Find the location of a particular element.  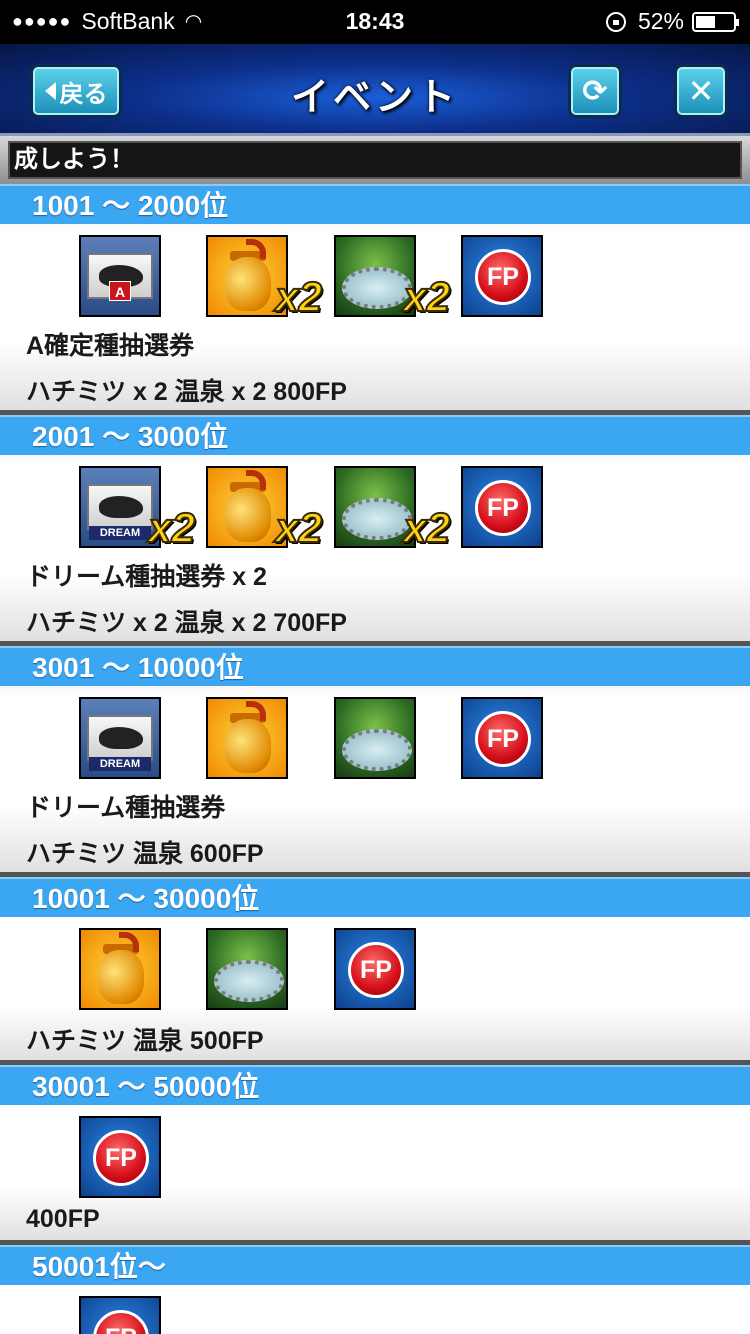

reward-description: A確定種抽選券 is located at coordinates (110, 346).